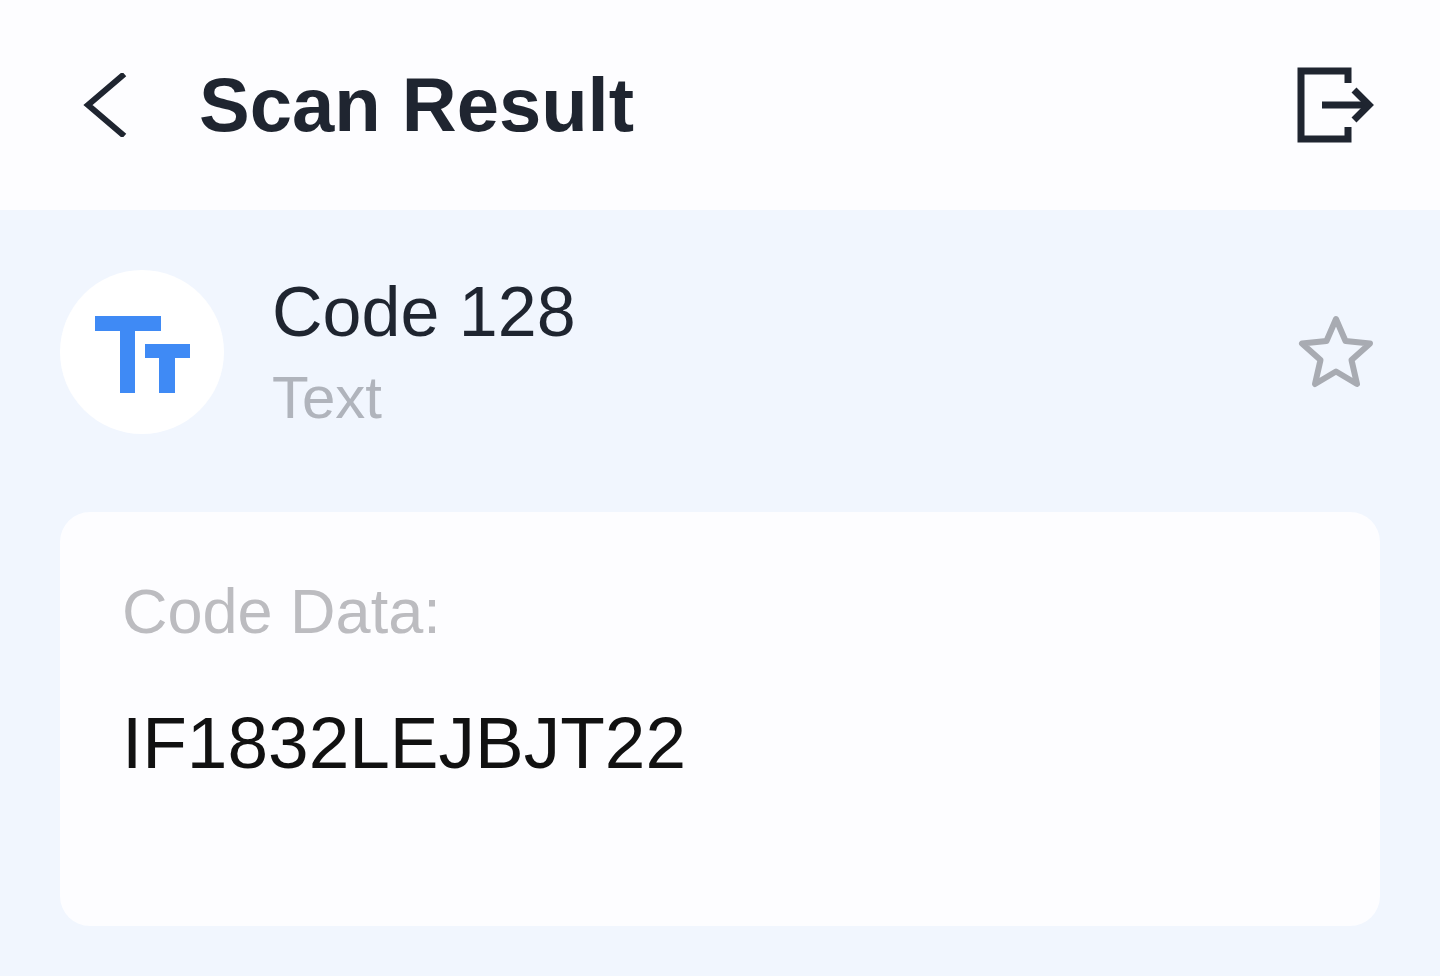 This screenshot has height=976, width=1440. What do you see at coordinates (281, 611) in the screenshot?
I see `code-data-label: Code Data:` at bounding box center [281, 611].